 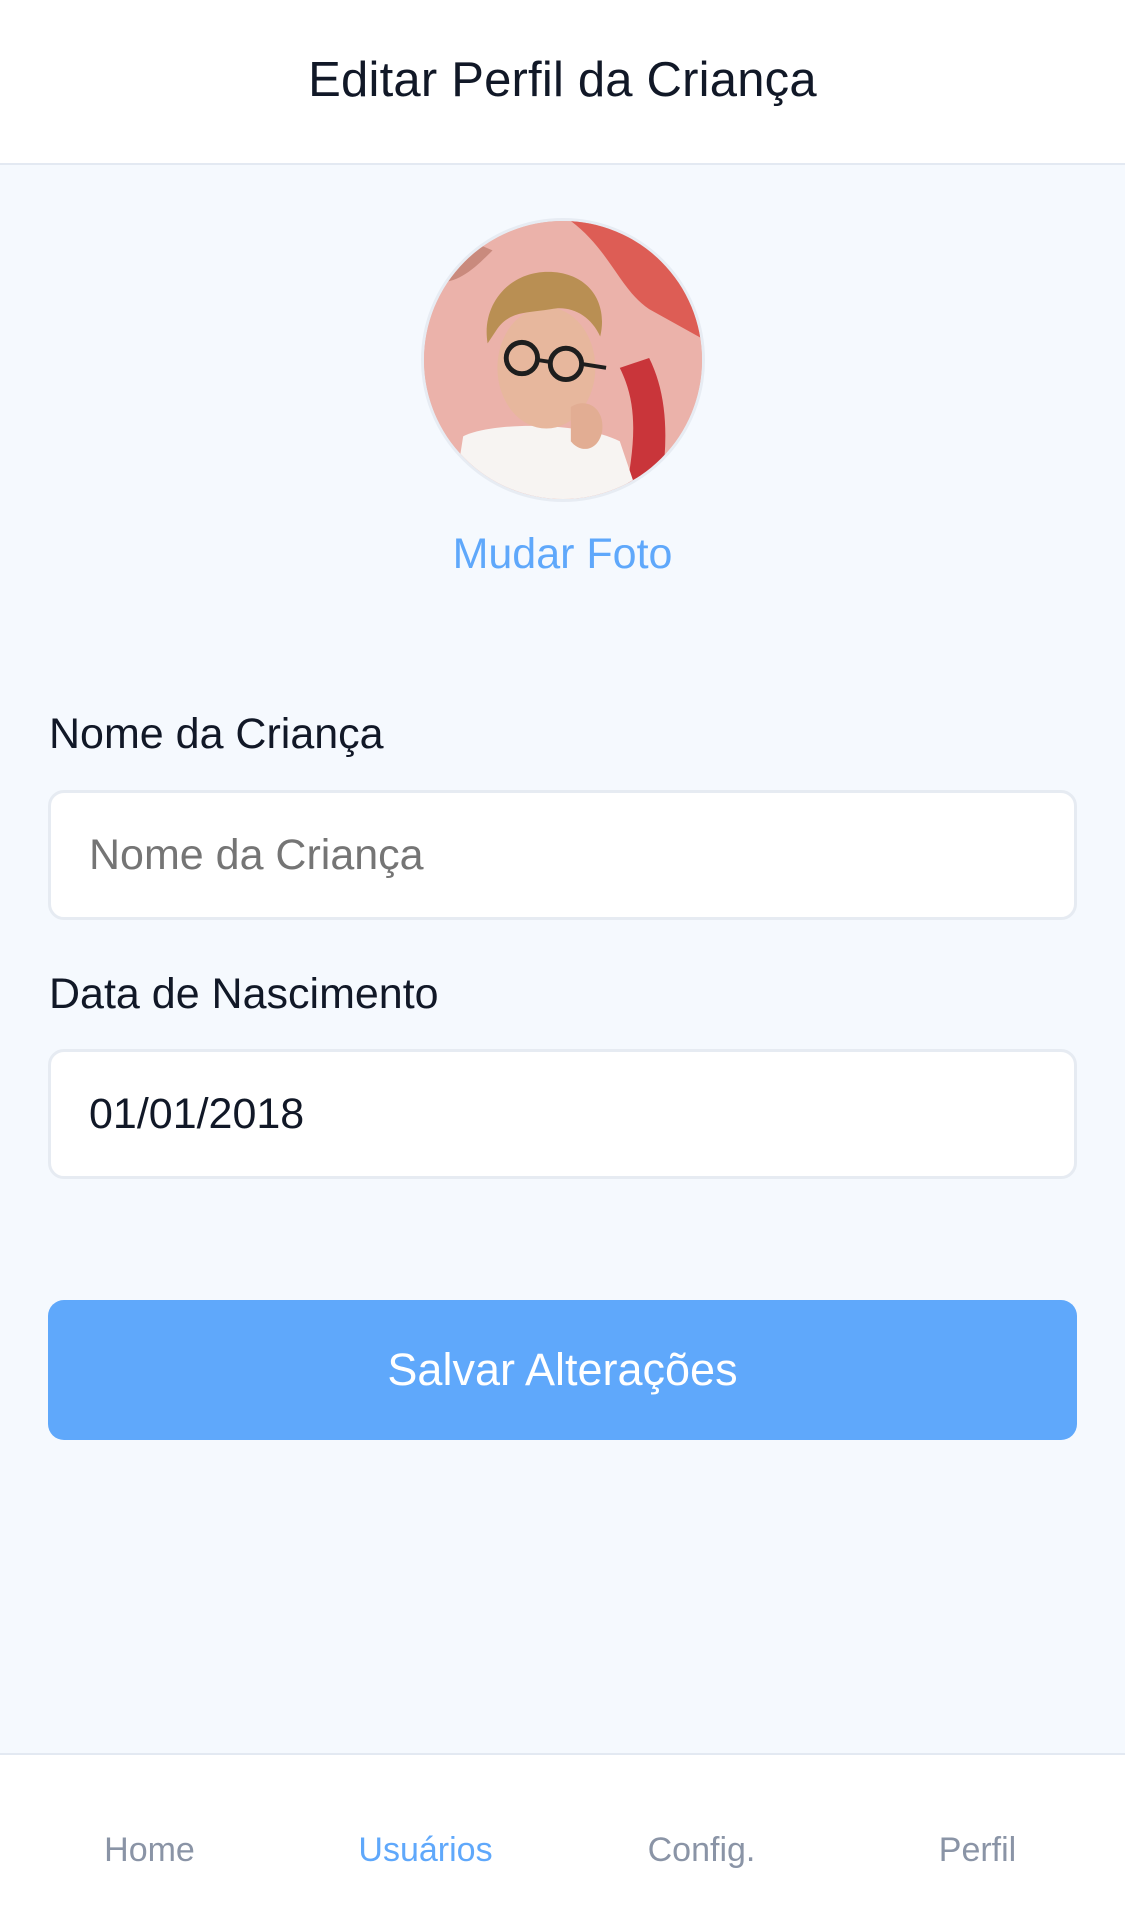 What do you see at coordinates (562, 1370) in the screenshot?
I see `save-changes-button: Salvar Alterações` at bounding box center [562, 1370].